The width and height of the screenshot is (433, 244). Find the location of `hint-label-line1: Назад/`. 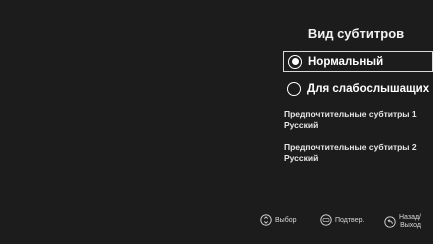

hint-label-line1: Назад/ is located at coordinates (410, 217).